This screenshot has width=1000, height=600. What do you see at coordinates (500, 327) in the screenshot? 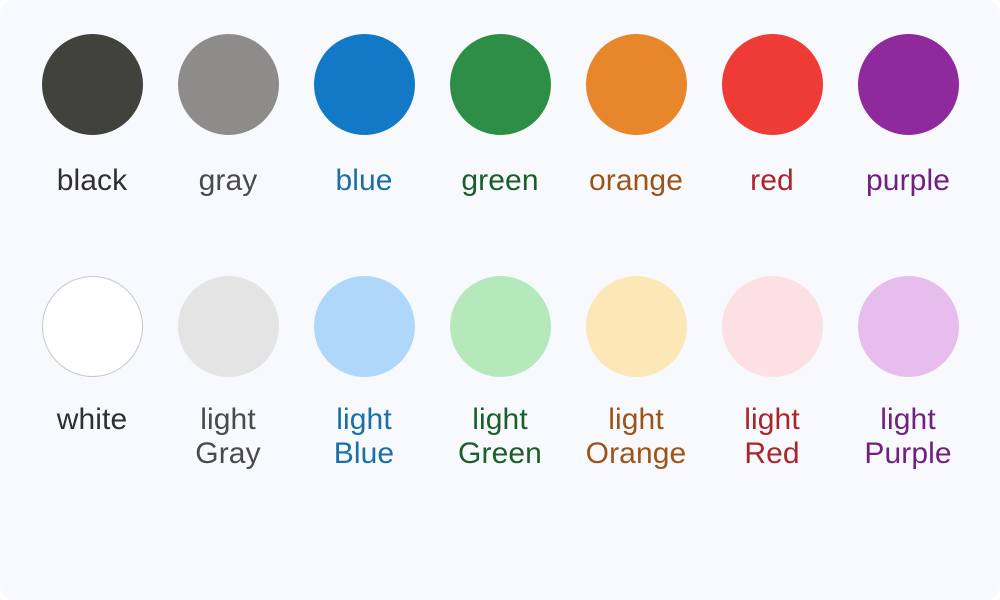
I see `color-swatch-light-green` at bounding box center [500, 327].